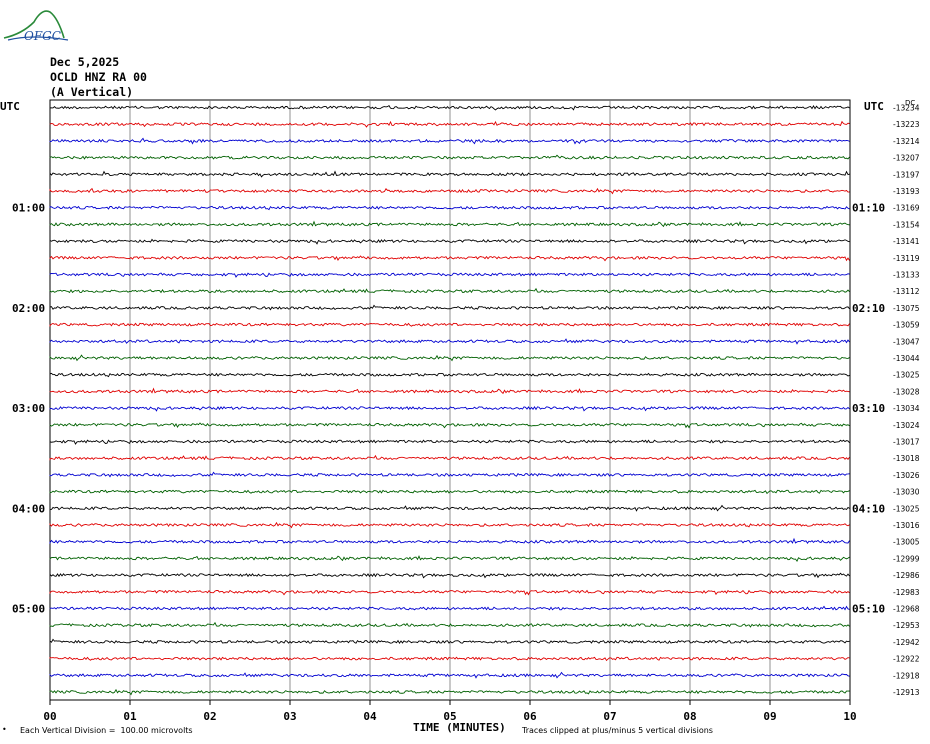  I want to click on dc-offset-label: -13112, so click(906, 291).